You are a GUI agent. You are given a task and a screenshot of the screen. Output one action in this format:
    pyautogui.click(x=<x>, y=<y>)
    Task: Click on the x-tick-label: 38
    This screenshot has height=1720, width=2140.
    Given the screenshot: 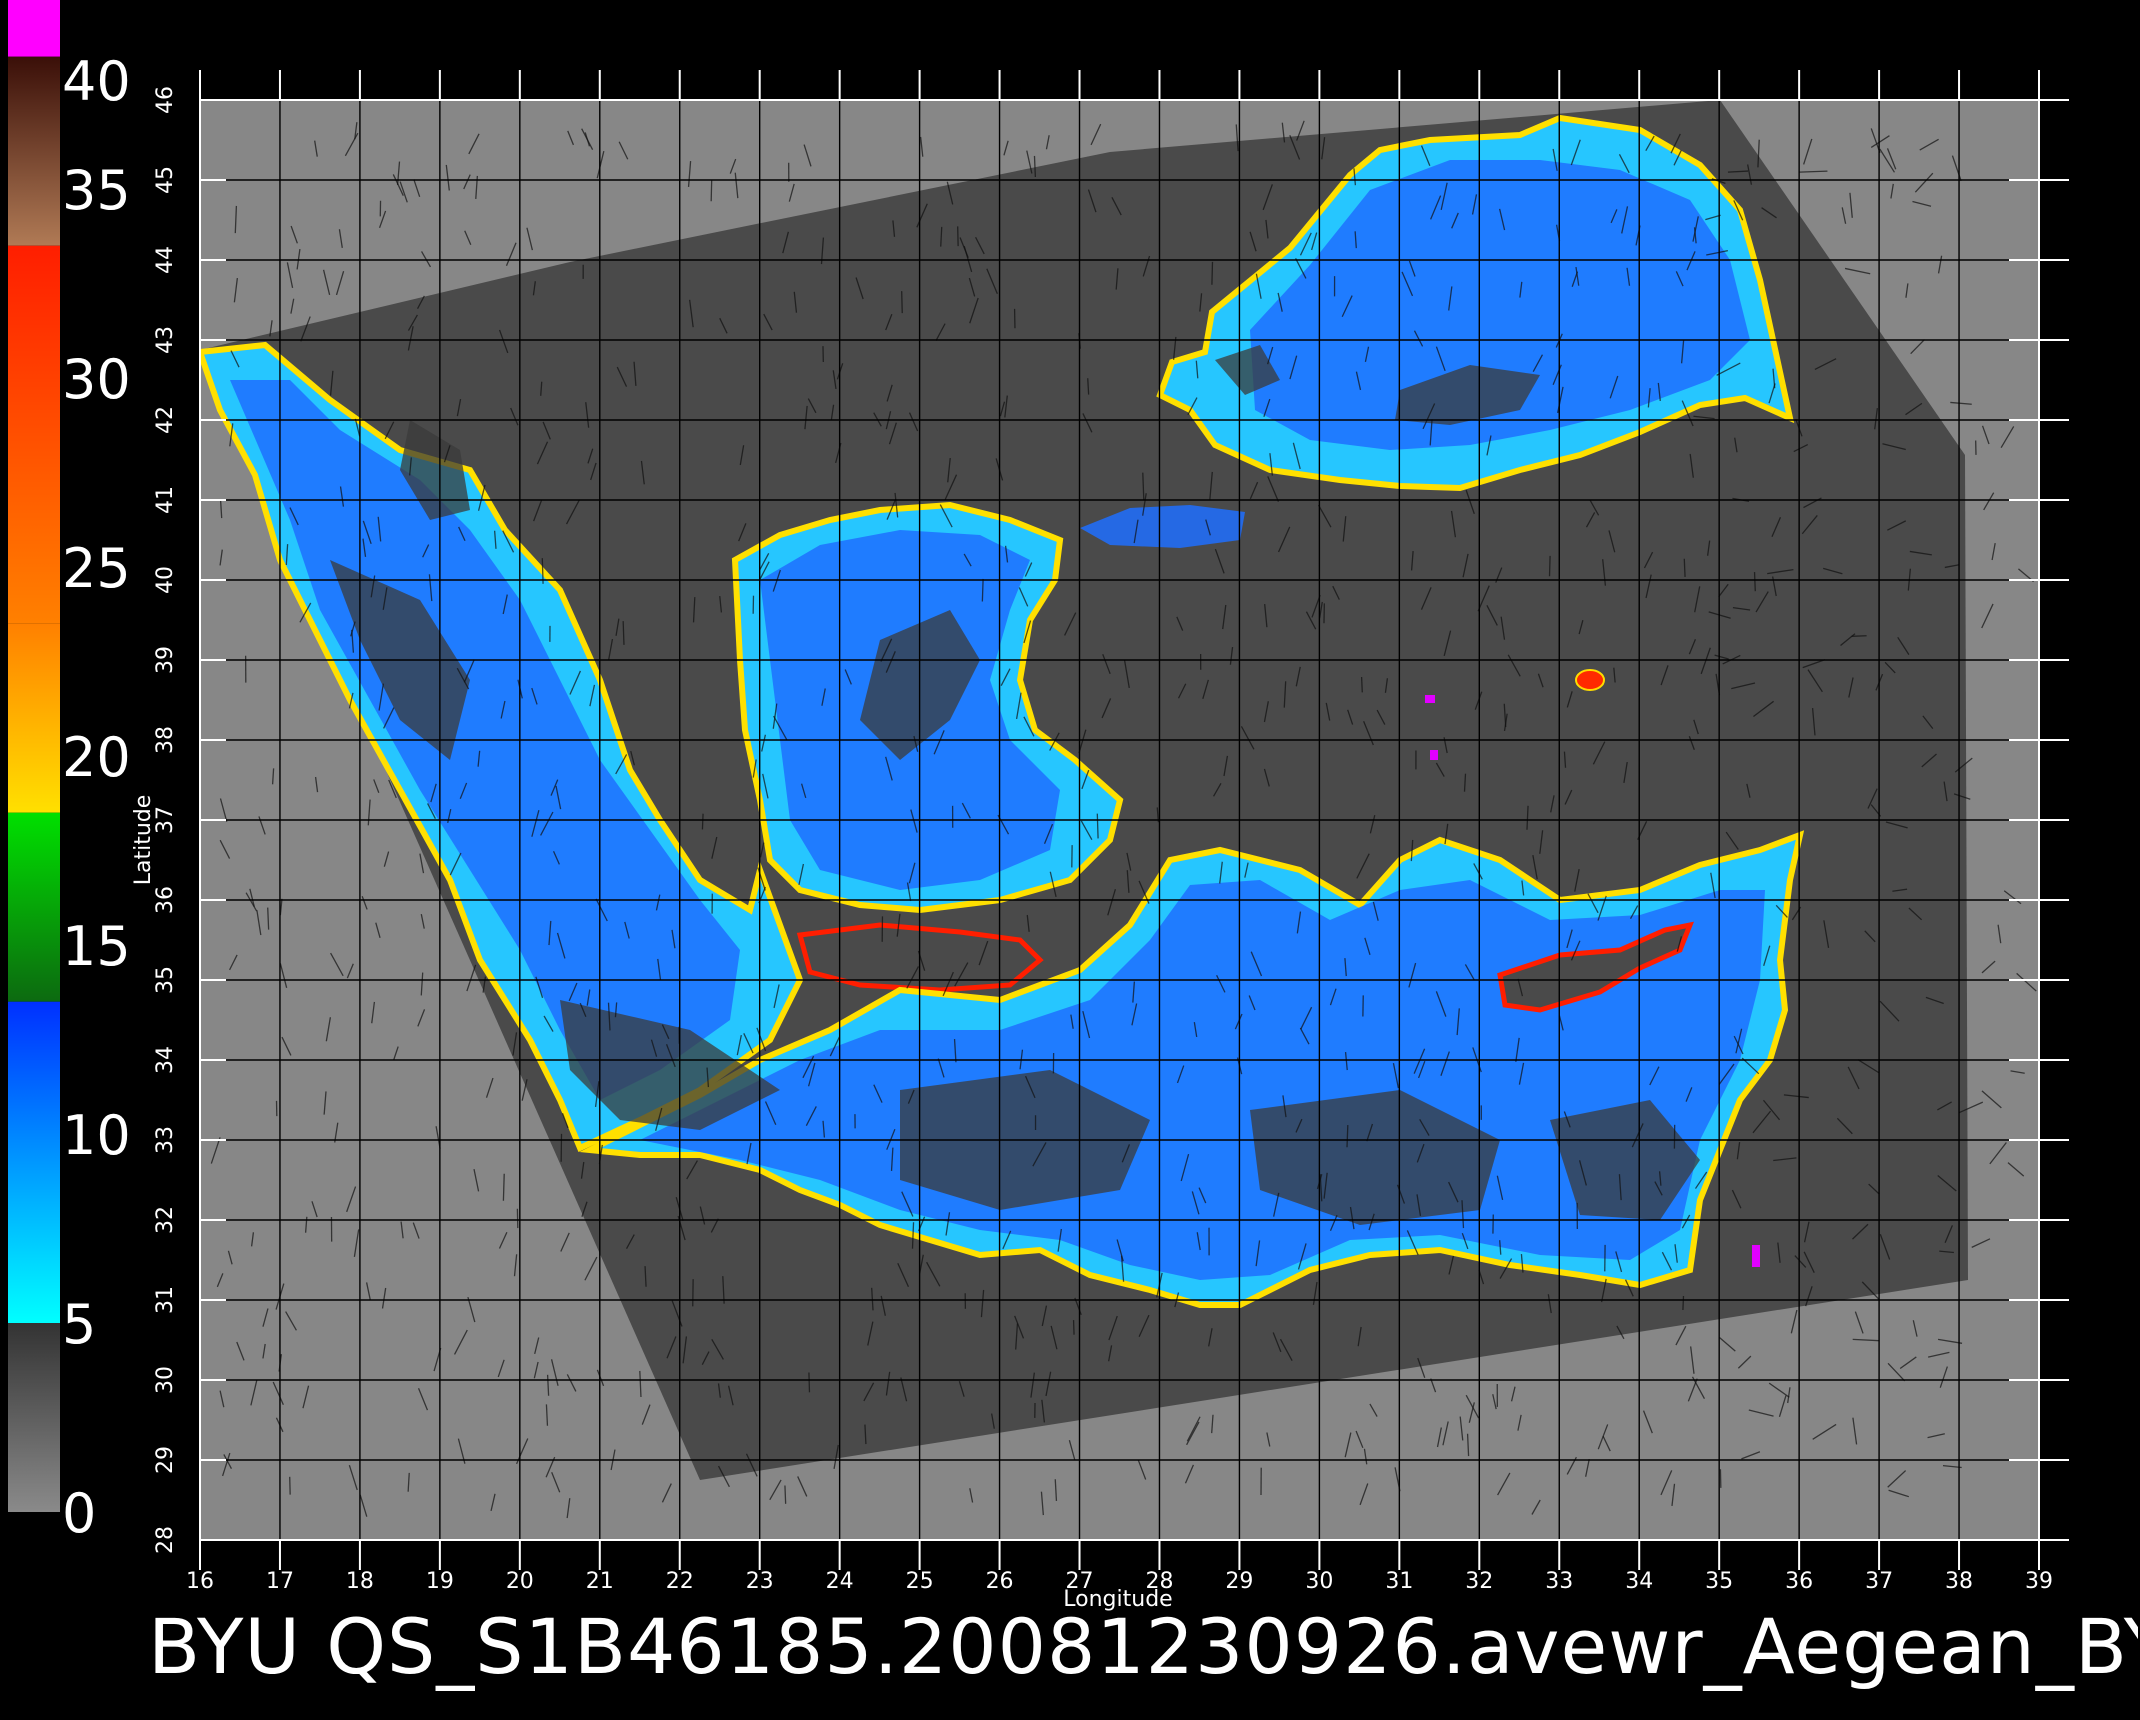 What is the action you would take?
    pyautogui.click(x=1959, y=1581)
    